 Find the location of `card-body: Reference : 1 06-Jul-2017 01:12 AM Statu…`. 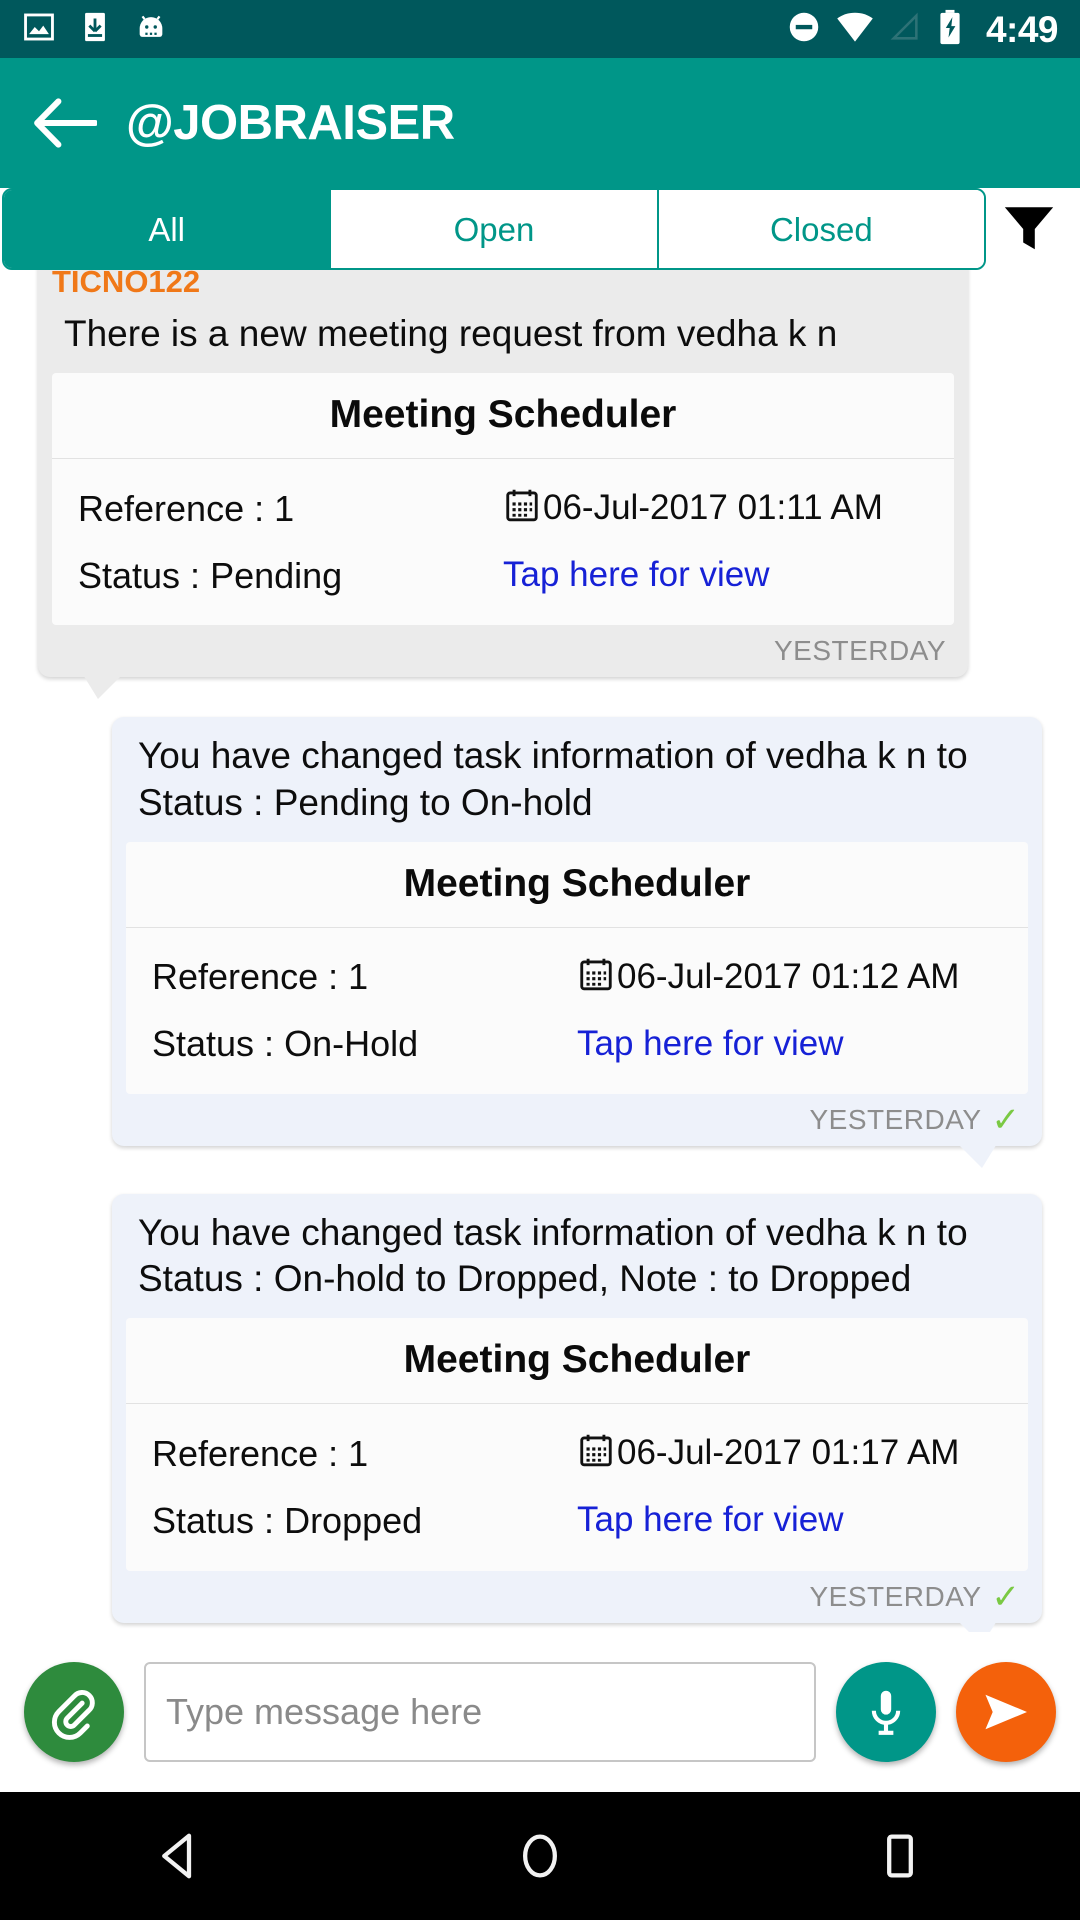

card-body: Reference : 1 06-Jul-2017 01:12 AM Statu… is located at coordinates (577, 1011).